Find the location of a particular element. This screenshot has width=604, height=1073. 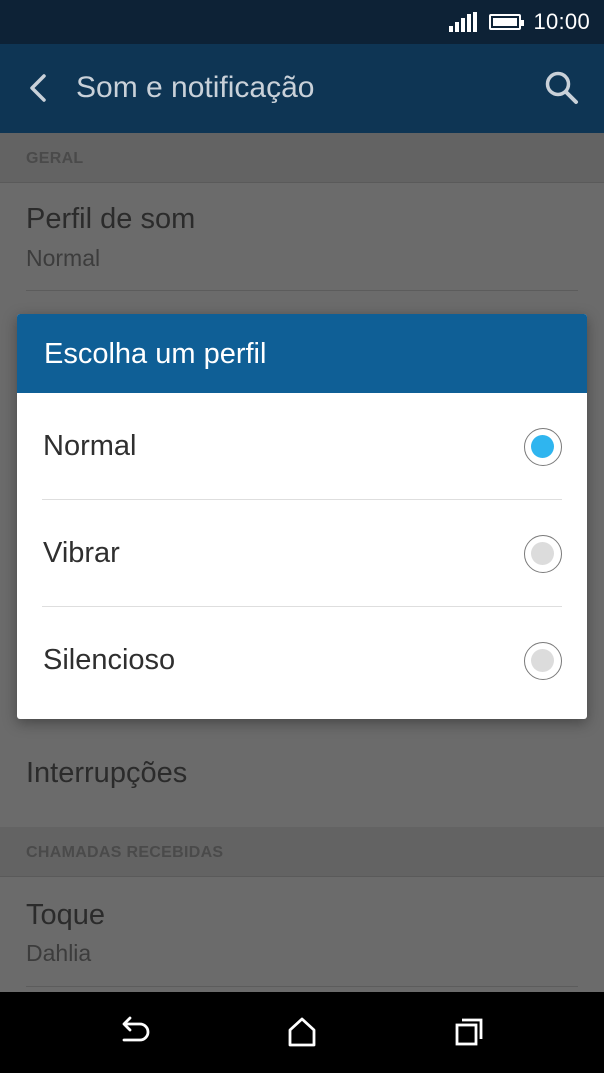

list-item-perfil-de-som: Perfil de som Normal is located at coordinates (302, 237).